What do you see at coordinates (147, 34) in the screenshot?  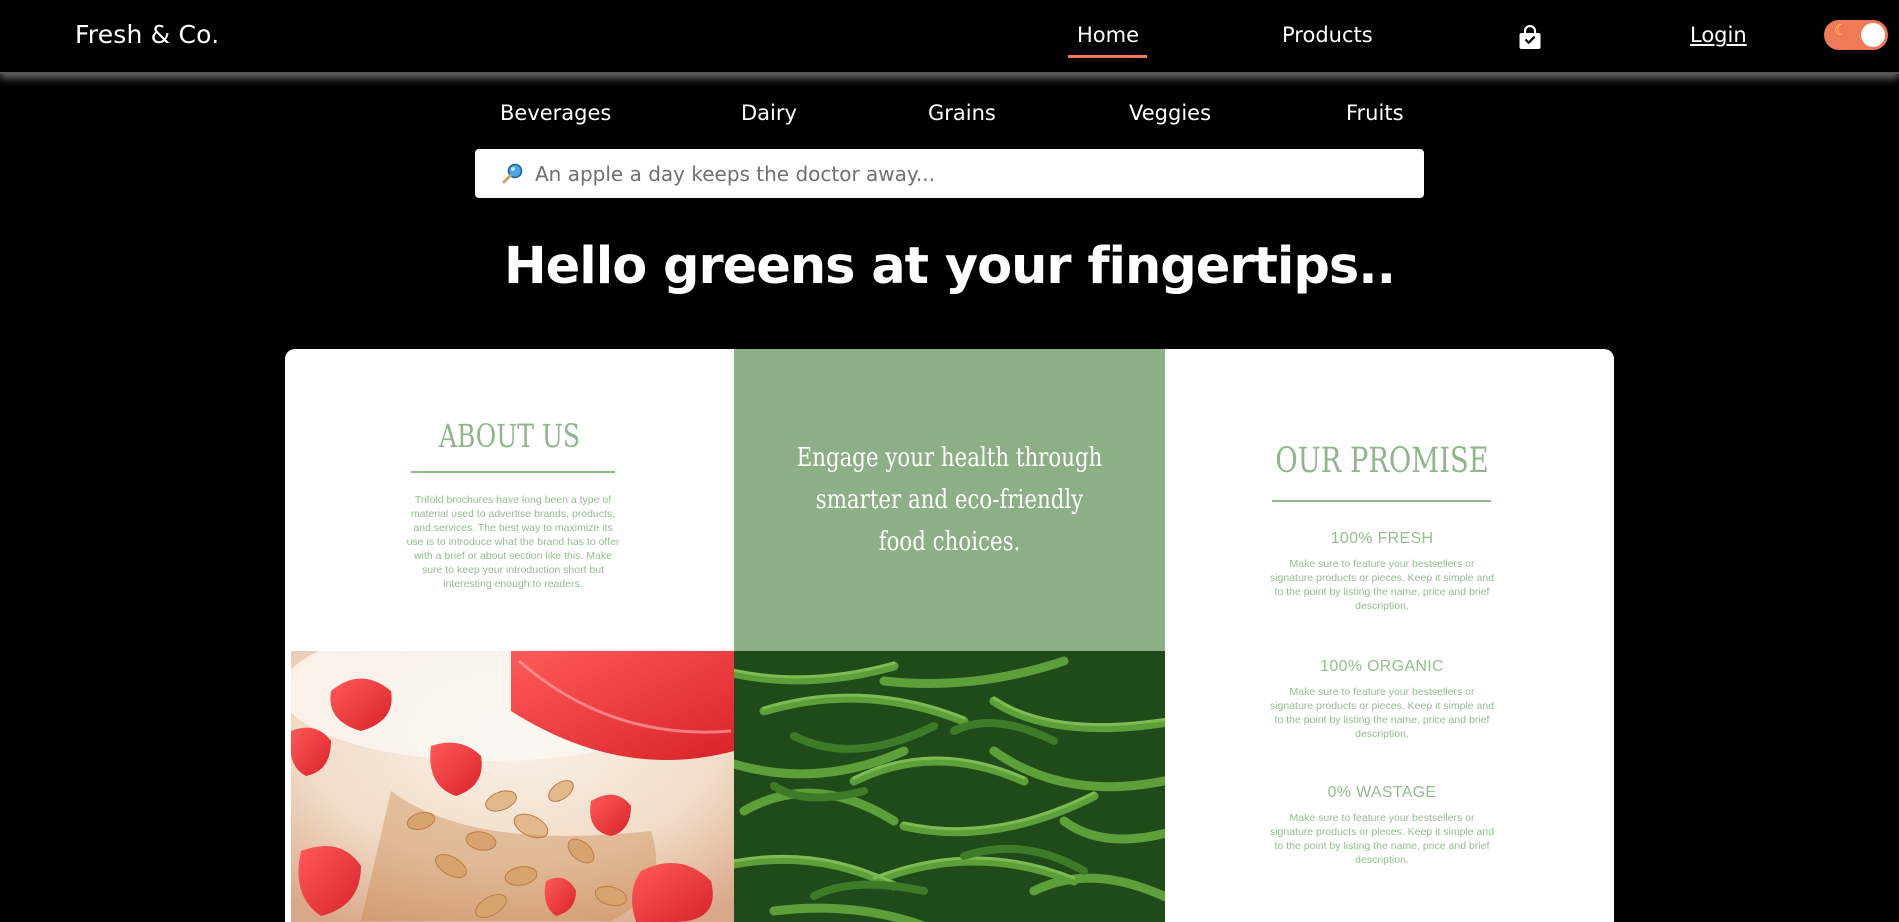 I see `brand-logo: Fresh & Co.` at bounding box center [147, 34].